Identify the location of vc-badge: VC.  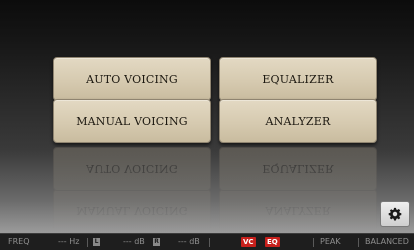
(248, 242).